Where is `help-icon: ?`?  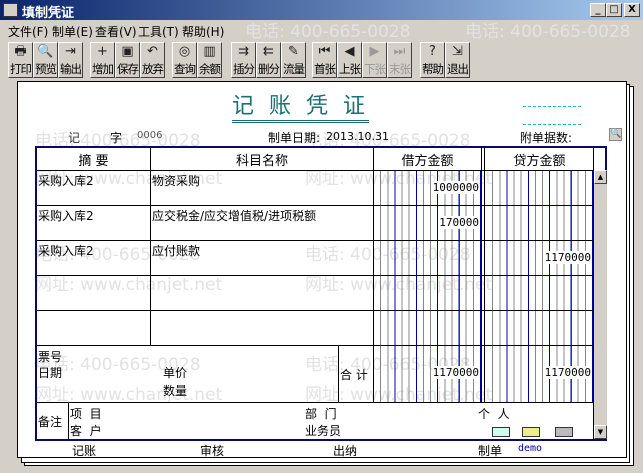
help-icon: ? is located at coordinates (432, 51).